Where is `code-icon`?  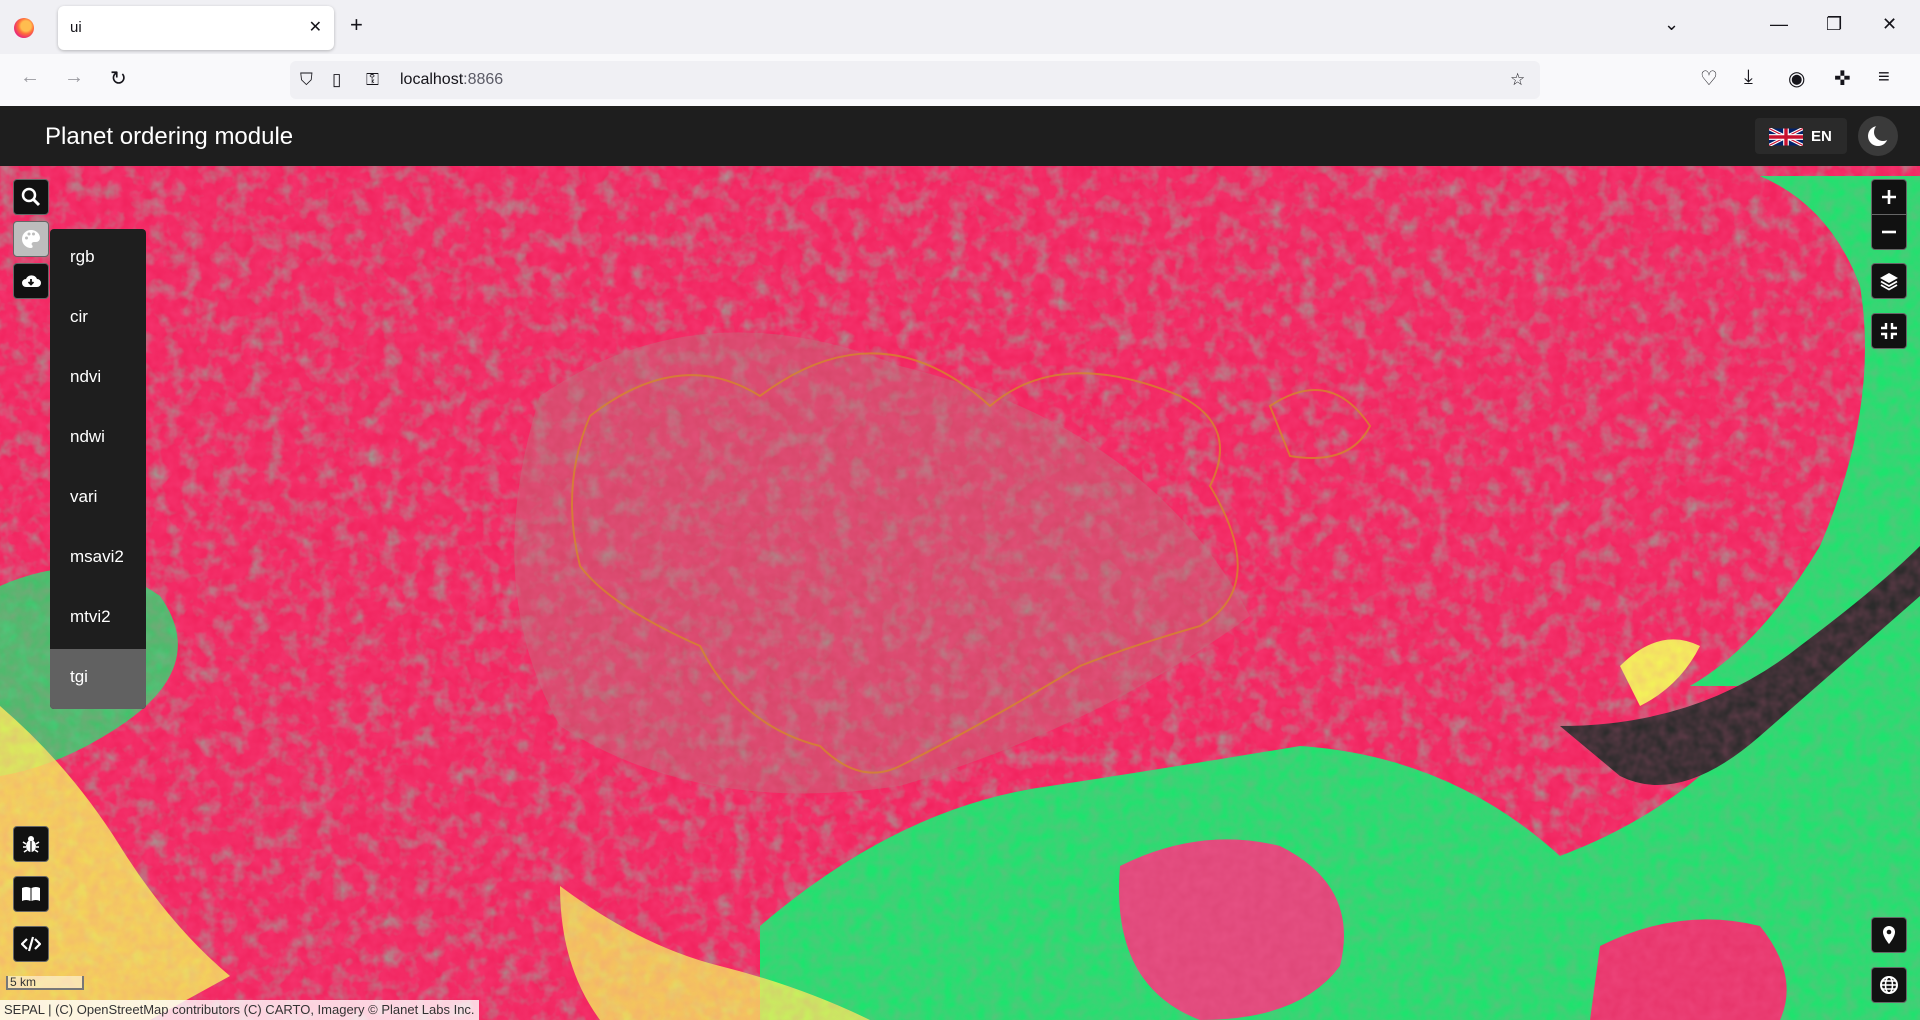 code-icon is located at coordinates (31, 944).